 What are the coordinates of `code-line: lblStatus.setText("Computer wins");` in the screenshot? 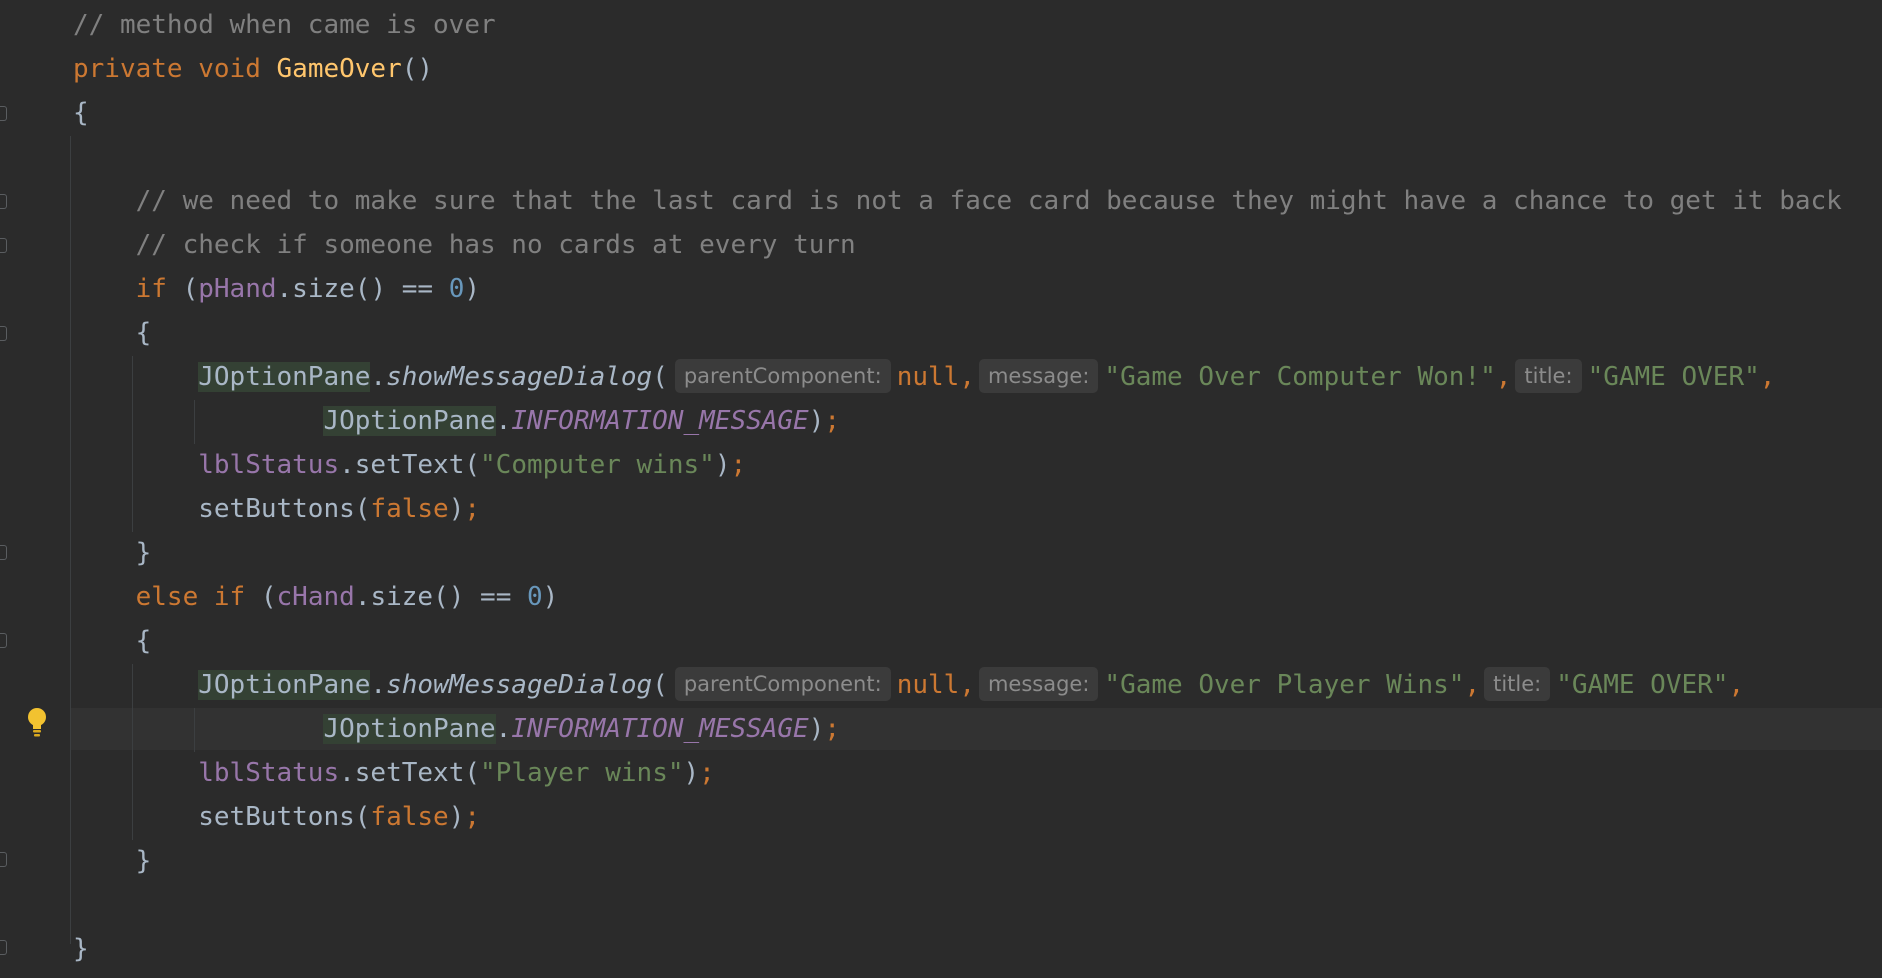 It's located at (409, 465).